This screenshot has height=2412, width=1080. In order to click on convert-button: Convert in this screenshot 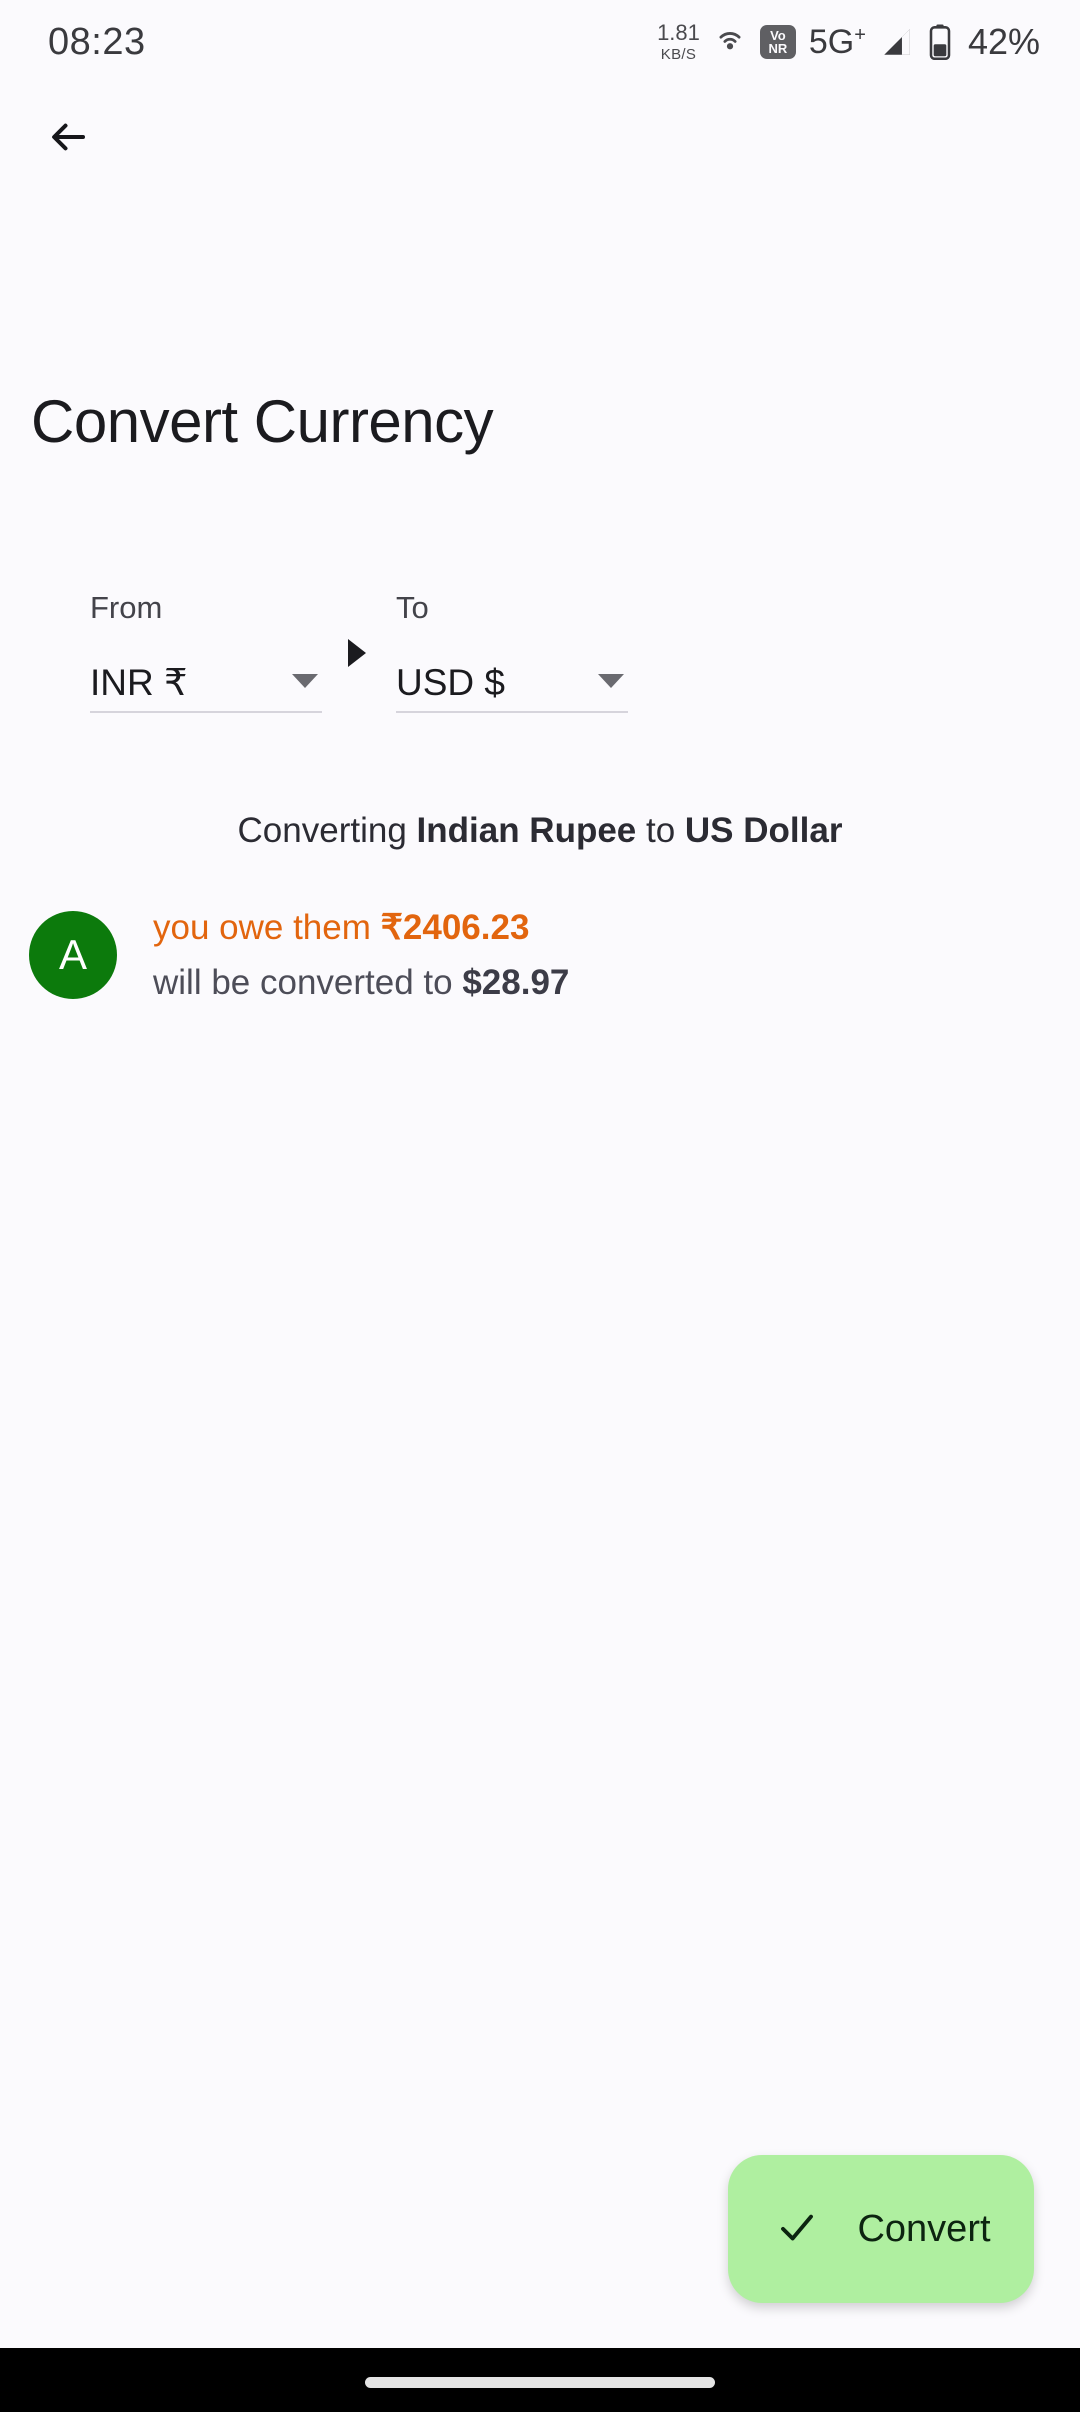, I will do `click(881, 2229)`.